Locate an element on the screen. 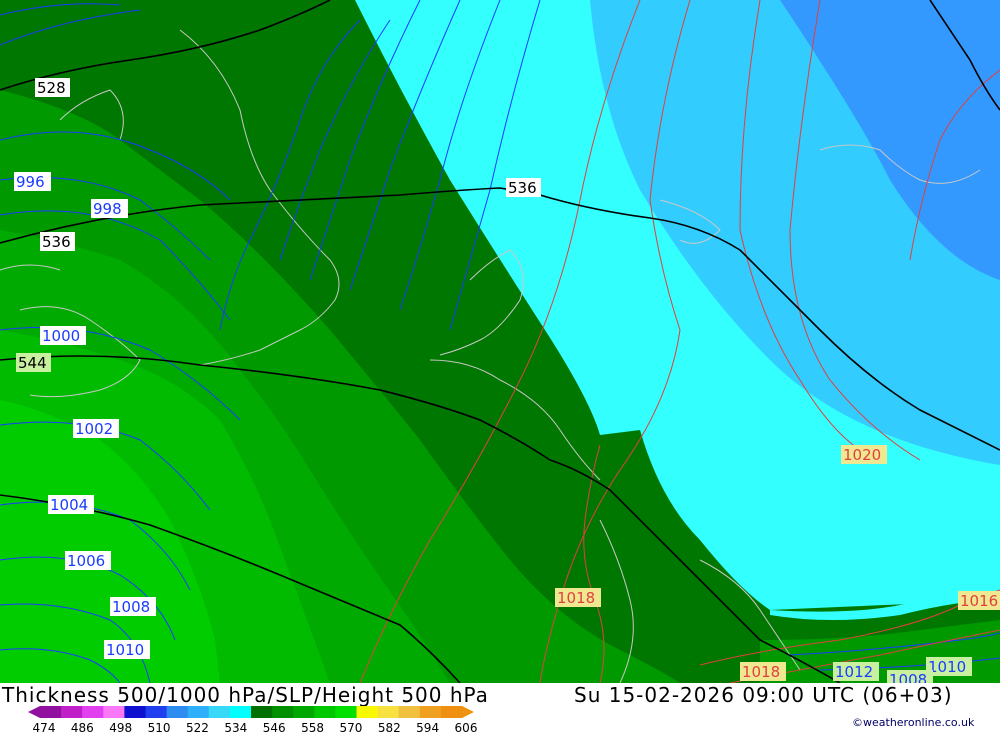 The width and height of the screenshot is (1000, 733). legend-tick-label: 582 is located at coordinates (389, 727).